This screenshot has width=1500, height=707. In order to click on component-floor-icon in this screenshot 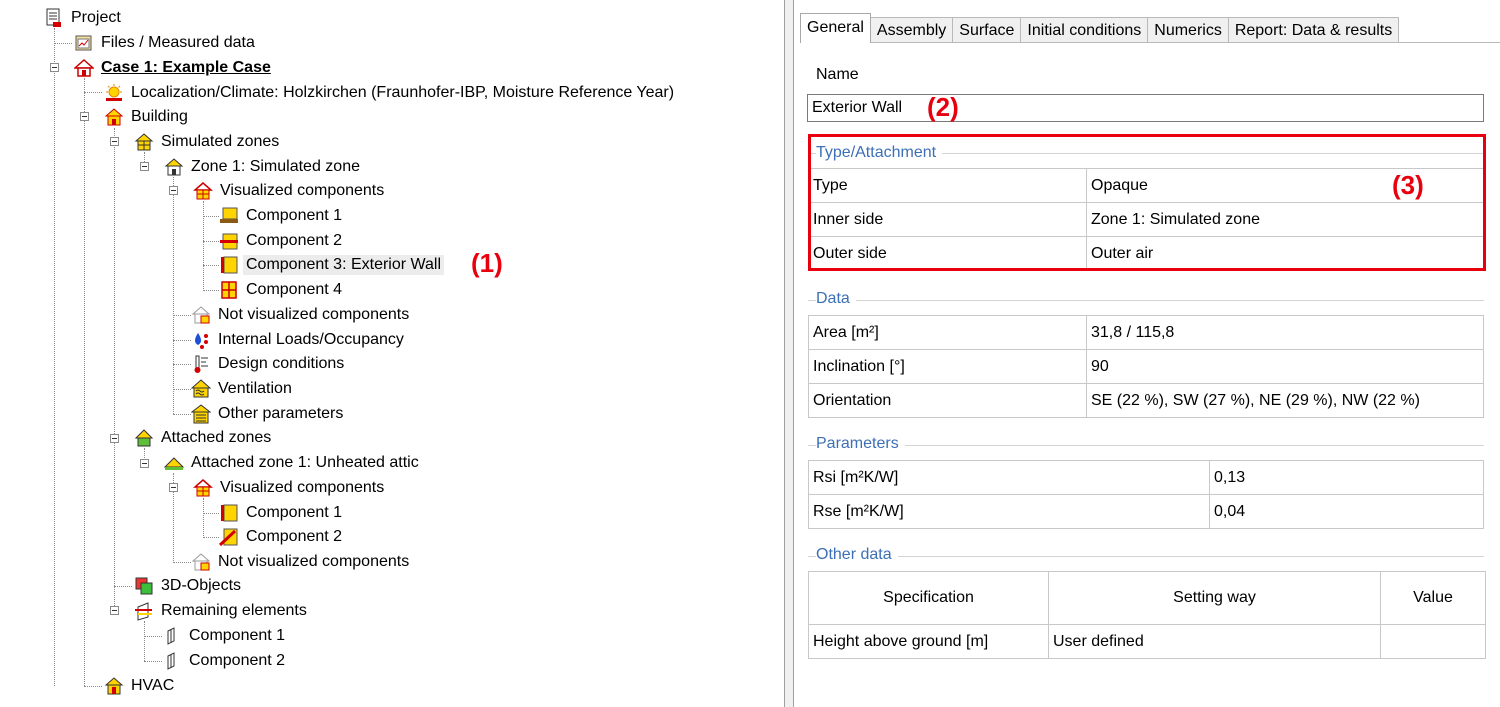, I will do `click(229, 215)`.